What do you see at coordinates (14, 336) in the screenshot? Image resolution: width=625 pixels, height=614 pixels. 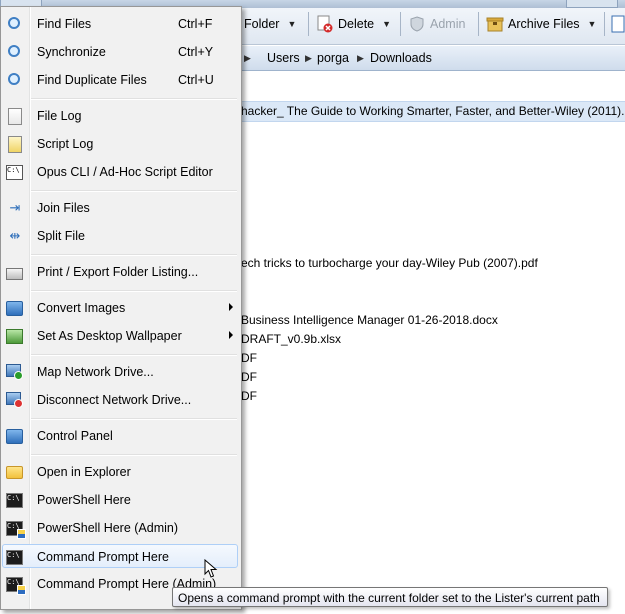 I see `wallpaper-icon` at bounding box center [14, 336].